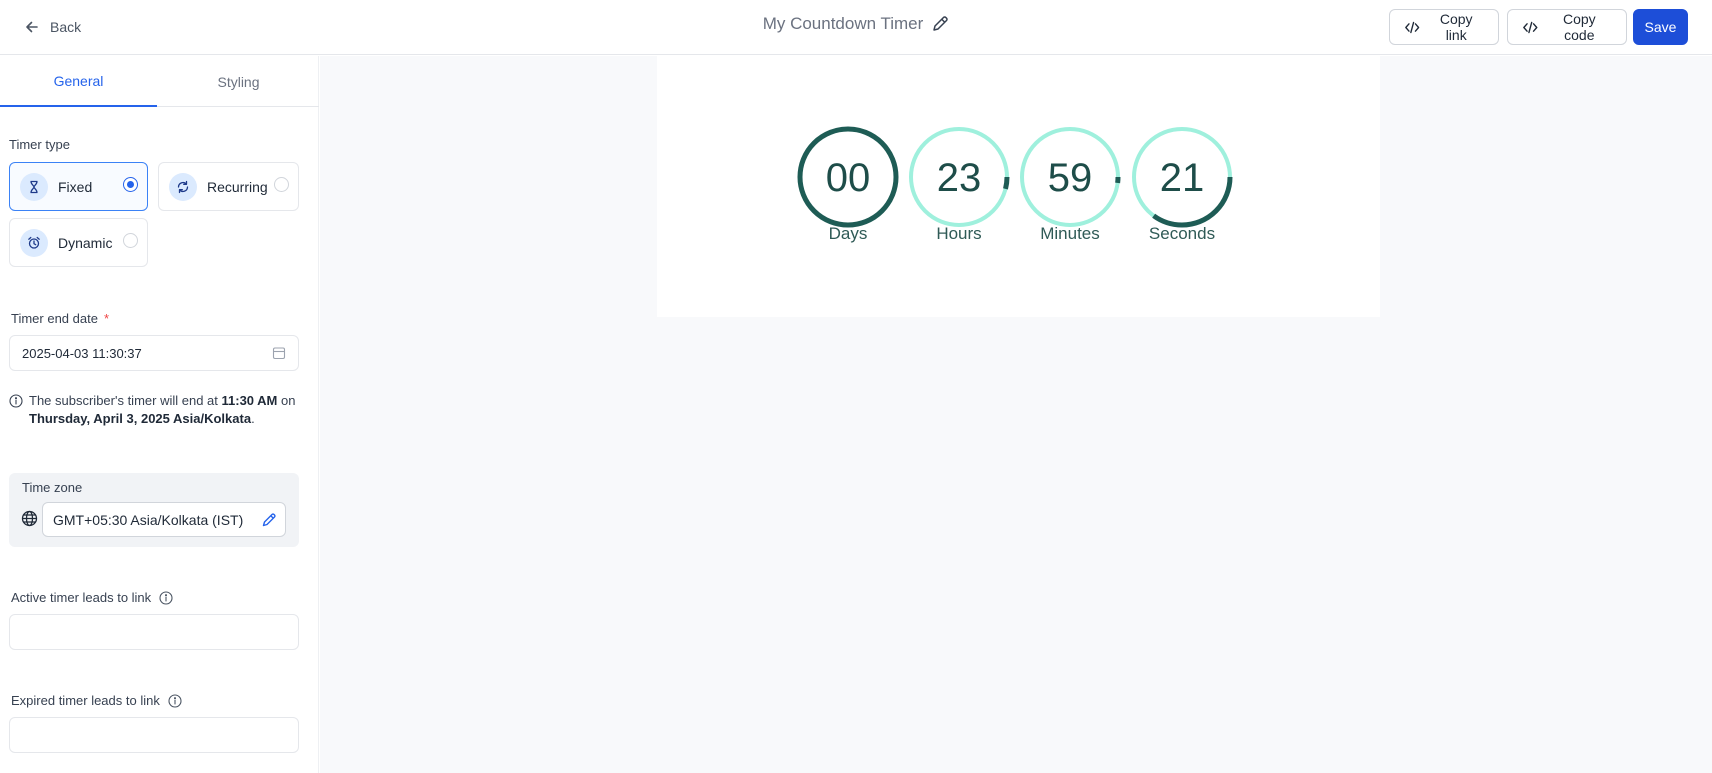  I want to click on info-middle: on, so click(286, 400).